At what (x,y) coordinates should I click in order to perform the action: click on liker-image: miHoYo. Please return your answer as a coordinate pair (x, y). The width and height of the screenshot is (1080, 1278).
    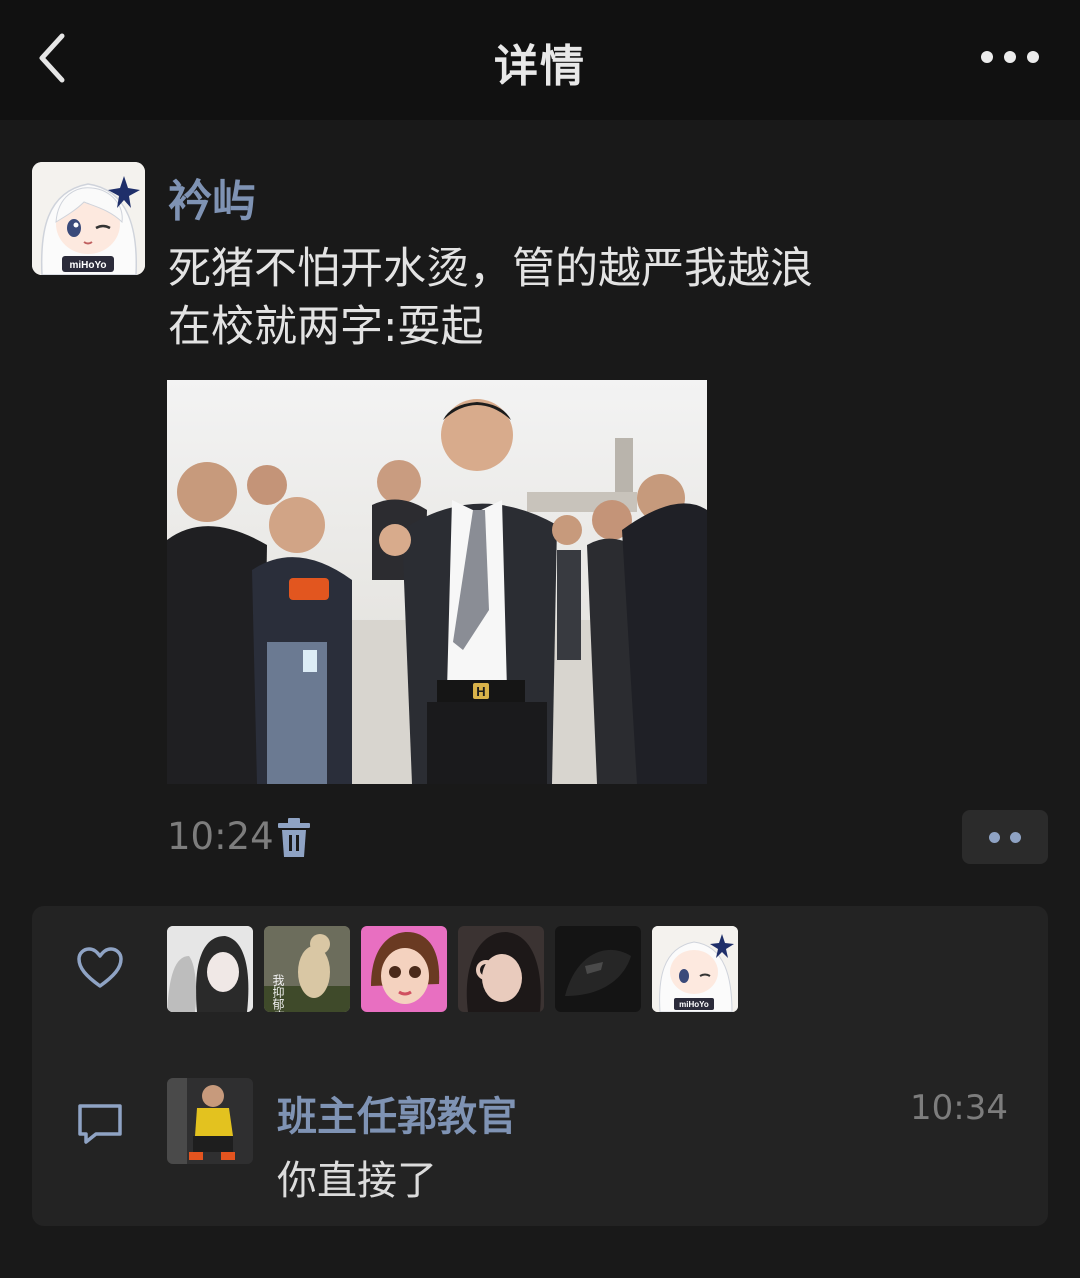
    Looking at the image, I should click on (695, 969).